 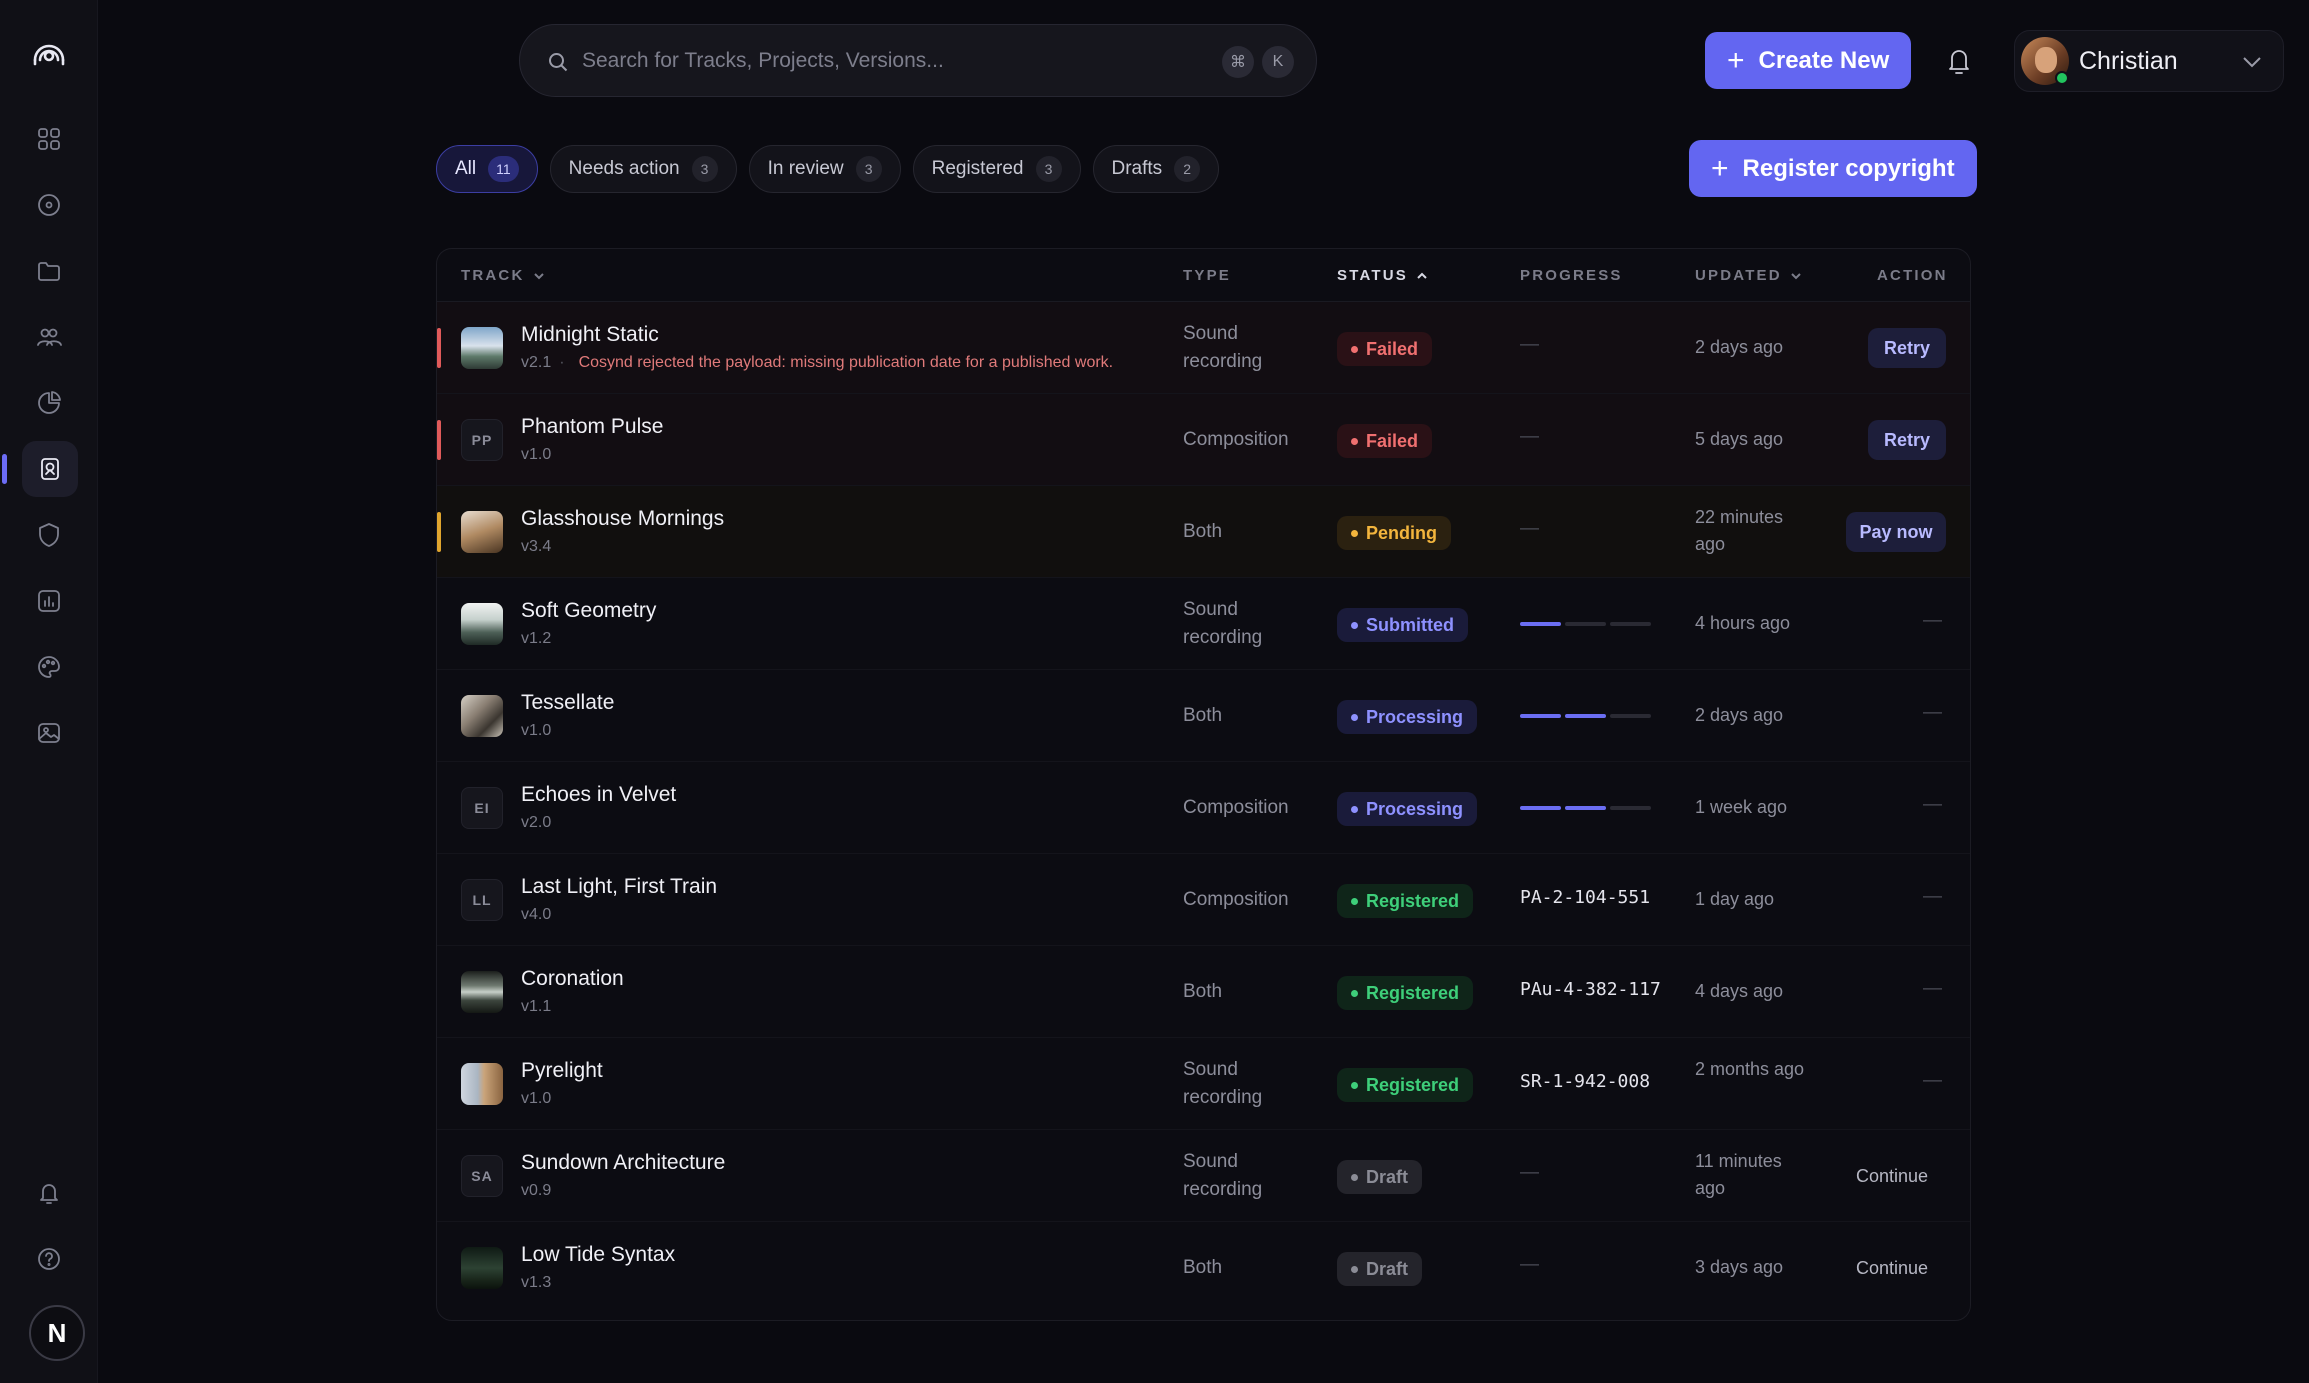 I want to click on track-title: Soft Geometry, so click(x=589, y=610).